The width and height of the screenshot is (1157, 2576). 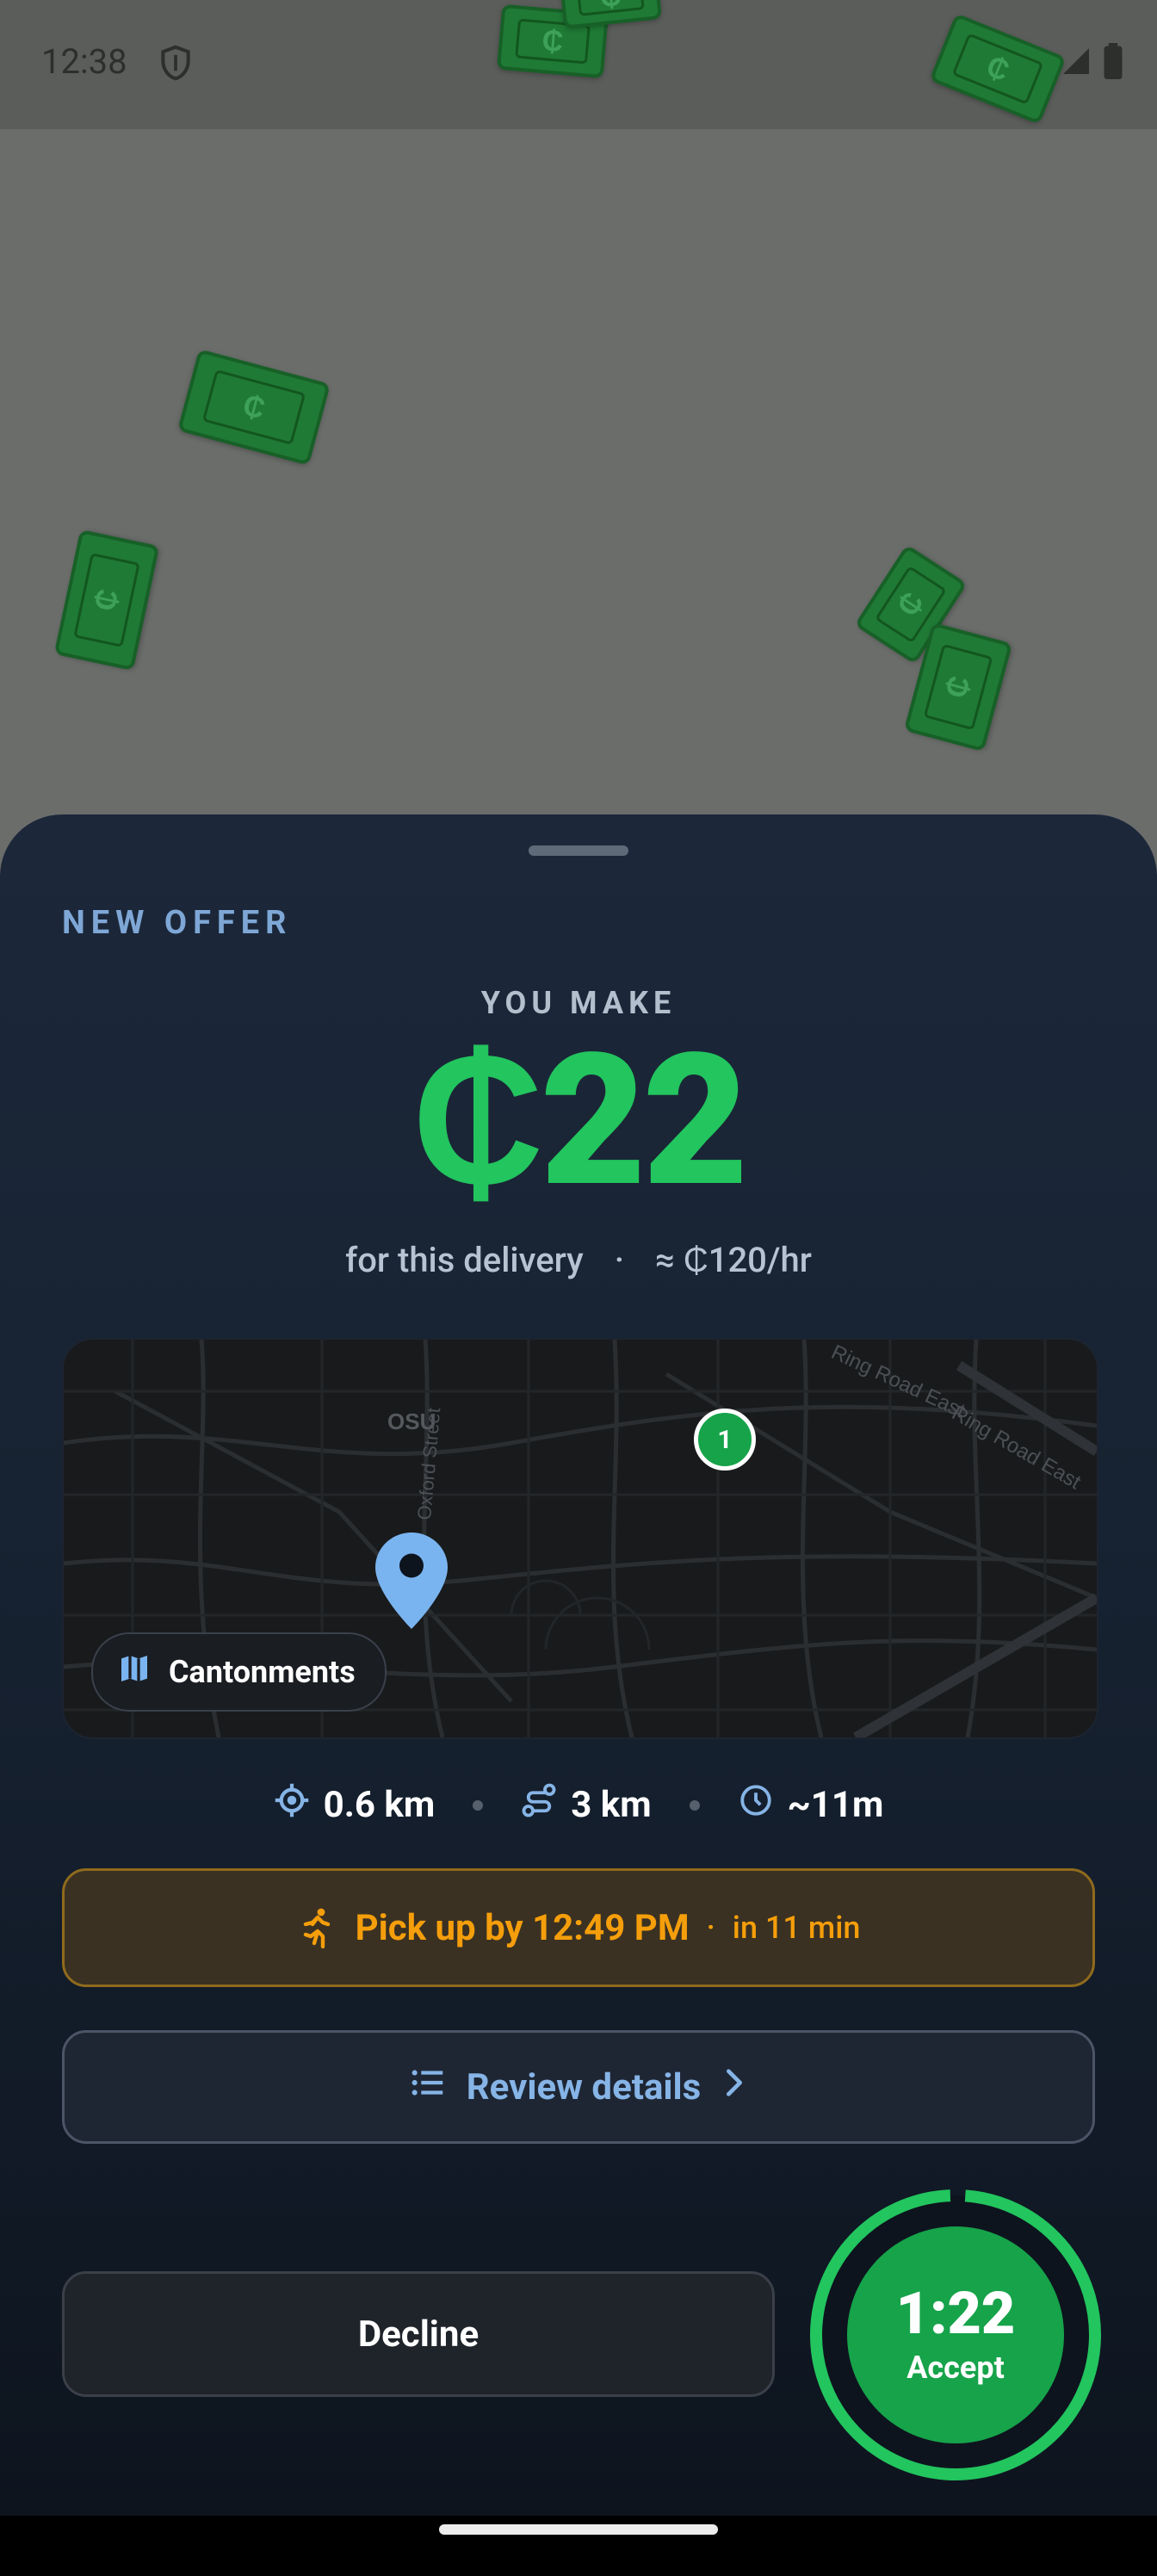 What do you see at coordinates (84, 62) in the screenshot?
I see `status-time: 12:38` at bounding box center [84, 62].